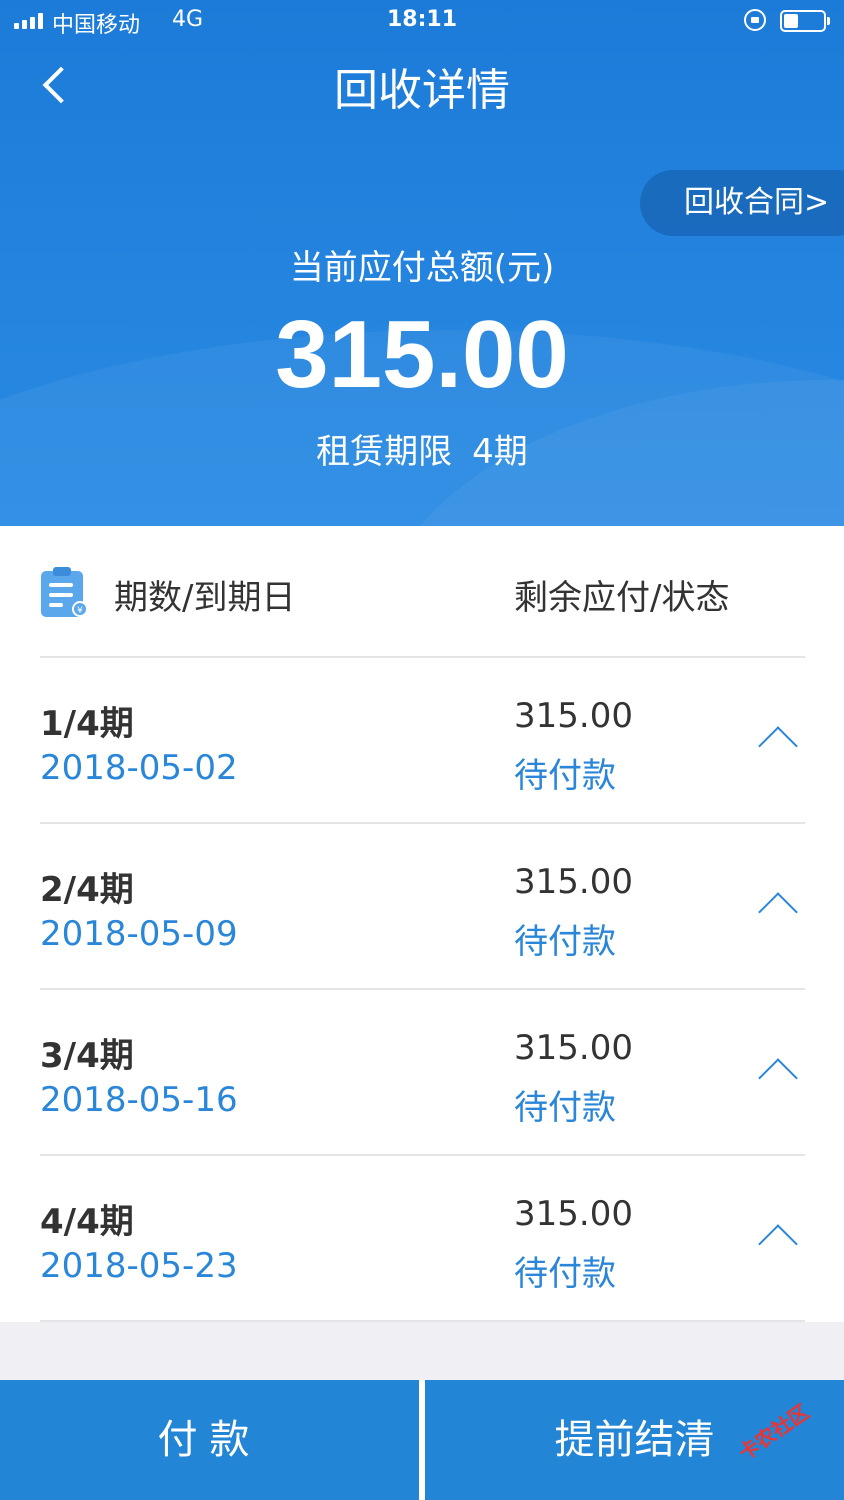 This screenshot has width=844, height=1500. Describe the element at coordinates (139, 1100) in the screenshot. I see `due-date: 2018-05-16` at that location.